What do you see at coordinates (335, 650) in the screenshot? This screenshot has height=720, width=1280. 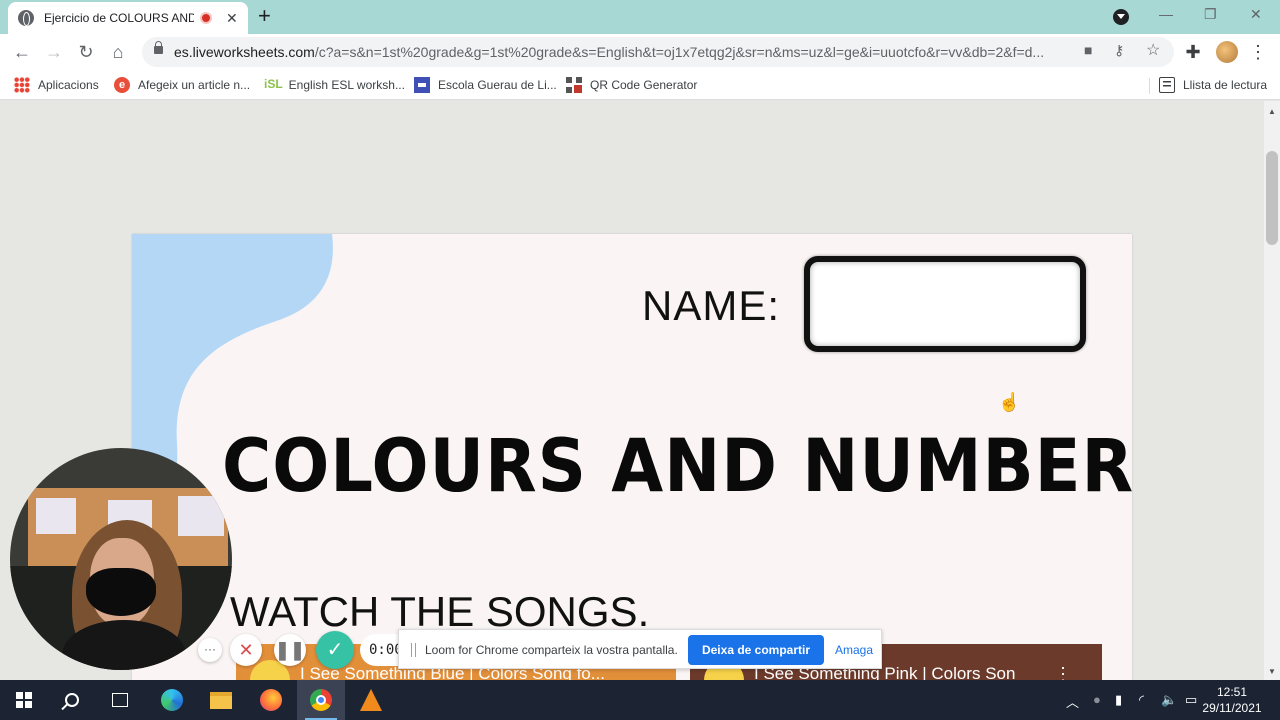 I see `loom-finish-button: ✓` at bounding box center [335, 650].